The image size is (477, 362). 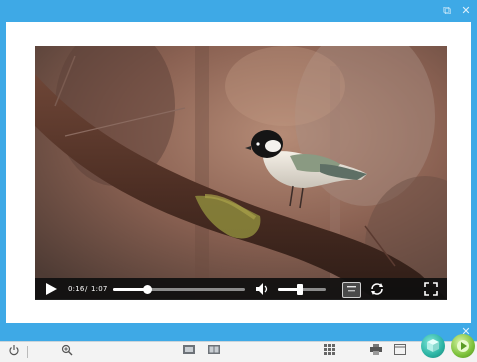 I want to click on teal-action-button, so click(x=433, y=346).